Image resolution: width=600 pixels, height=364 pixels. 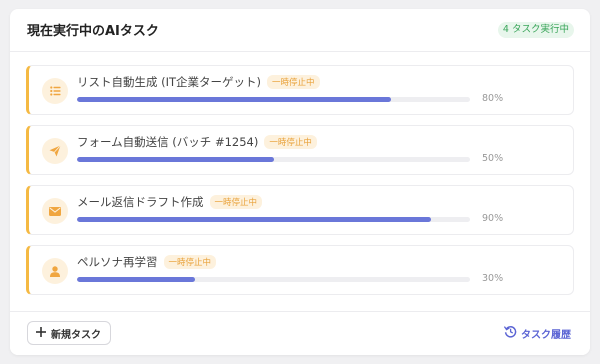 What do you see at coordinates (493, 278) in the screenshot?
I see `progress-percent: 30%` at bounding box center [493, 278].